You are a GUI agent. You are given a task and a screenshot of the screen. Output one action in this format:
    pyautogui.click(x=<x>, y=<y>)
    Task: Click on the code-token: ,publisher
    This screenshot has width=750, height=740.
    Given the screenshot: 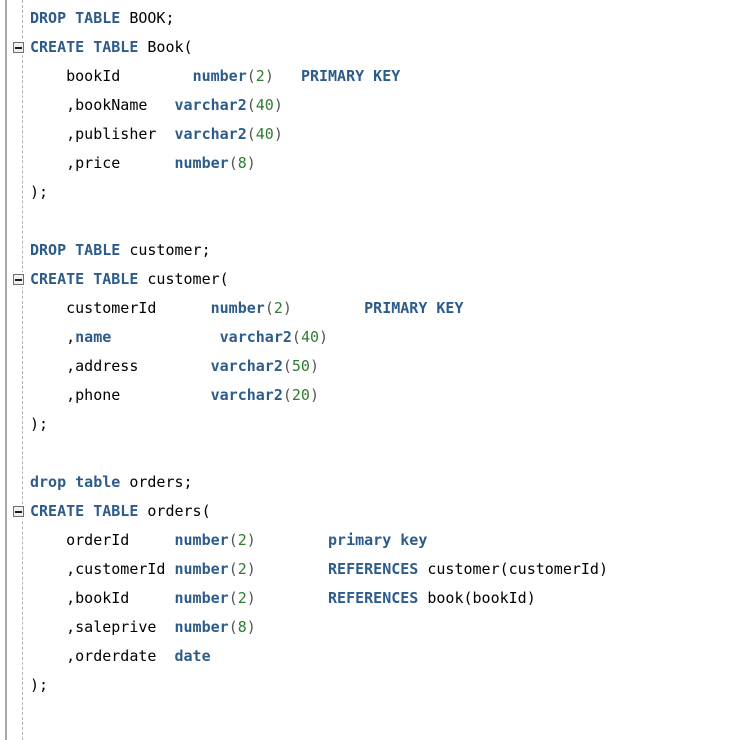 What is the action you would take?
    pyautogui.click(x=102, y=134)
    